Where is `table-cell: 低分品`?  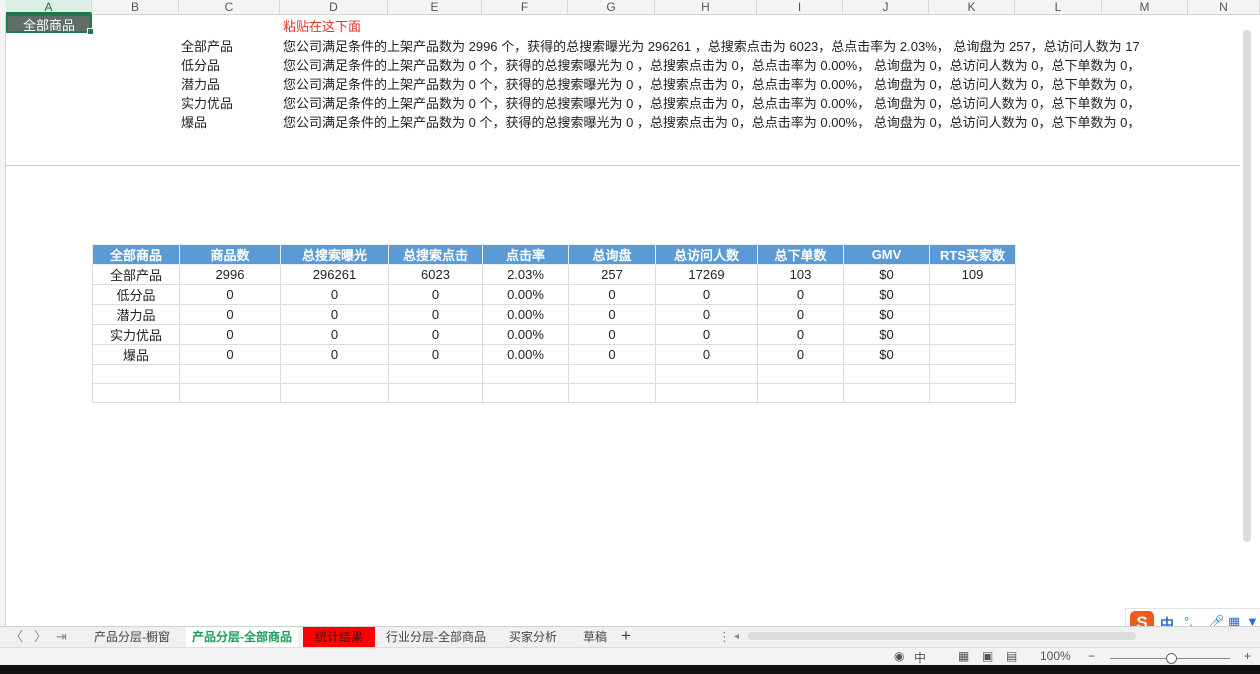
table-cell: 低分品 is located at coordinates (136, 294).